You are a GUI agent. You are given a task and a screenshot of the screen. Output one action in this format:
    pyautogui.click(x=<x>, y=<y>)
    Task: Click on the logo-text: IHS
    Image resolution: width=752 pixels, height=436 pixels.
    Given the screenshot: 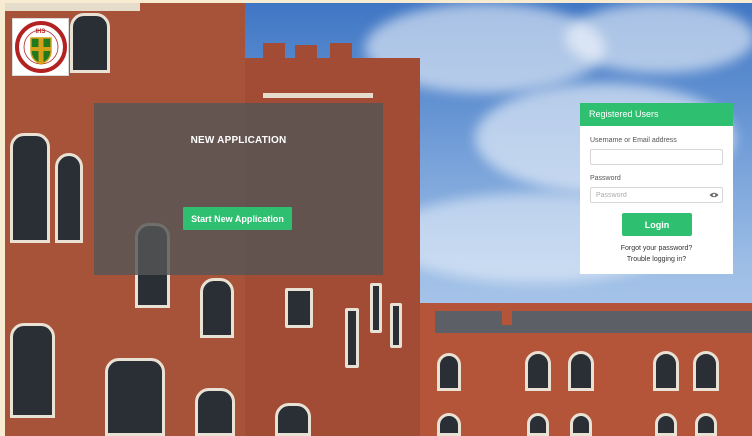 What is the action you would take?
    pyautogui.click(x=40, y=32)
    